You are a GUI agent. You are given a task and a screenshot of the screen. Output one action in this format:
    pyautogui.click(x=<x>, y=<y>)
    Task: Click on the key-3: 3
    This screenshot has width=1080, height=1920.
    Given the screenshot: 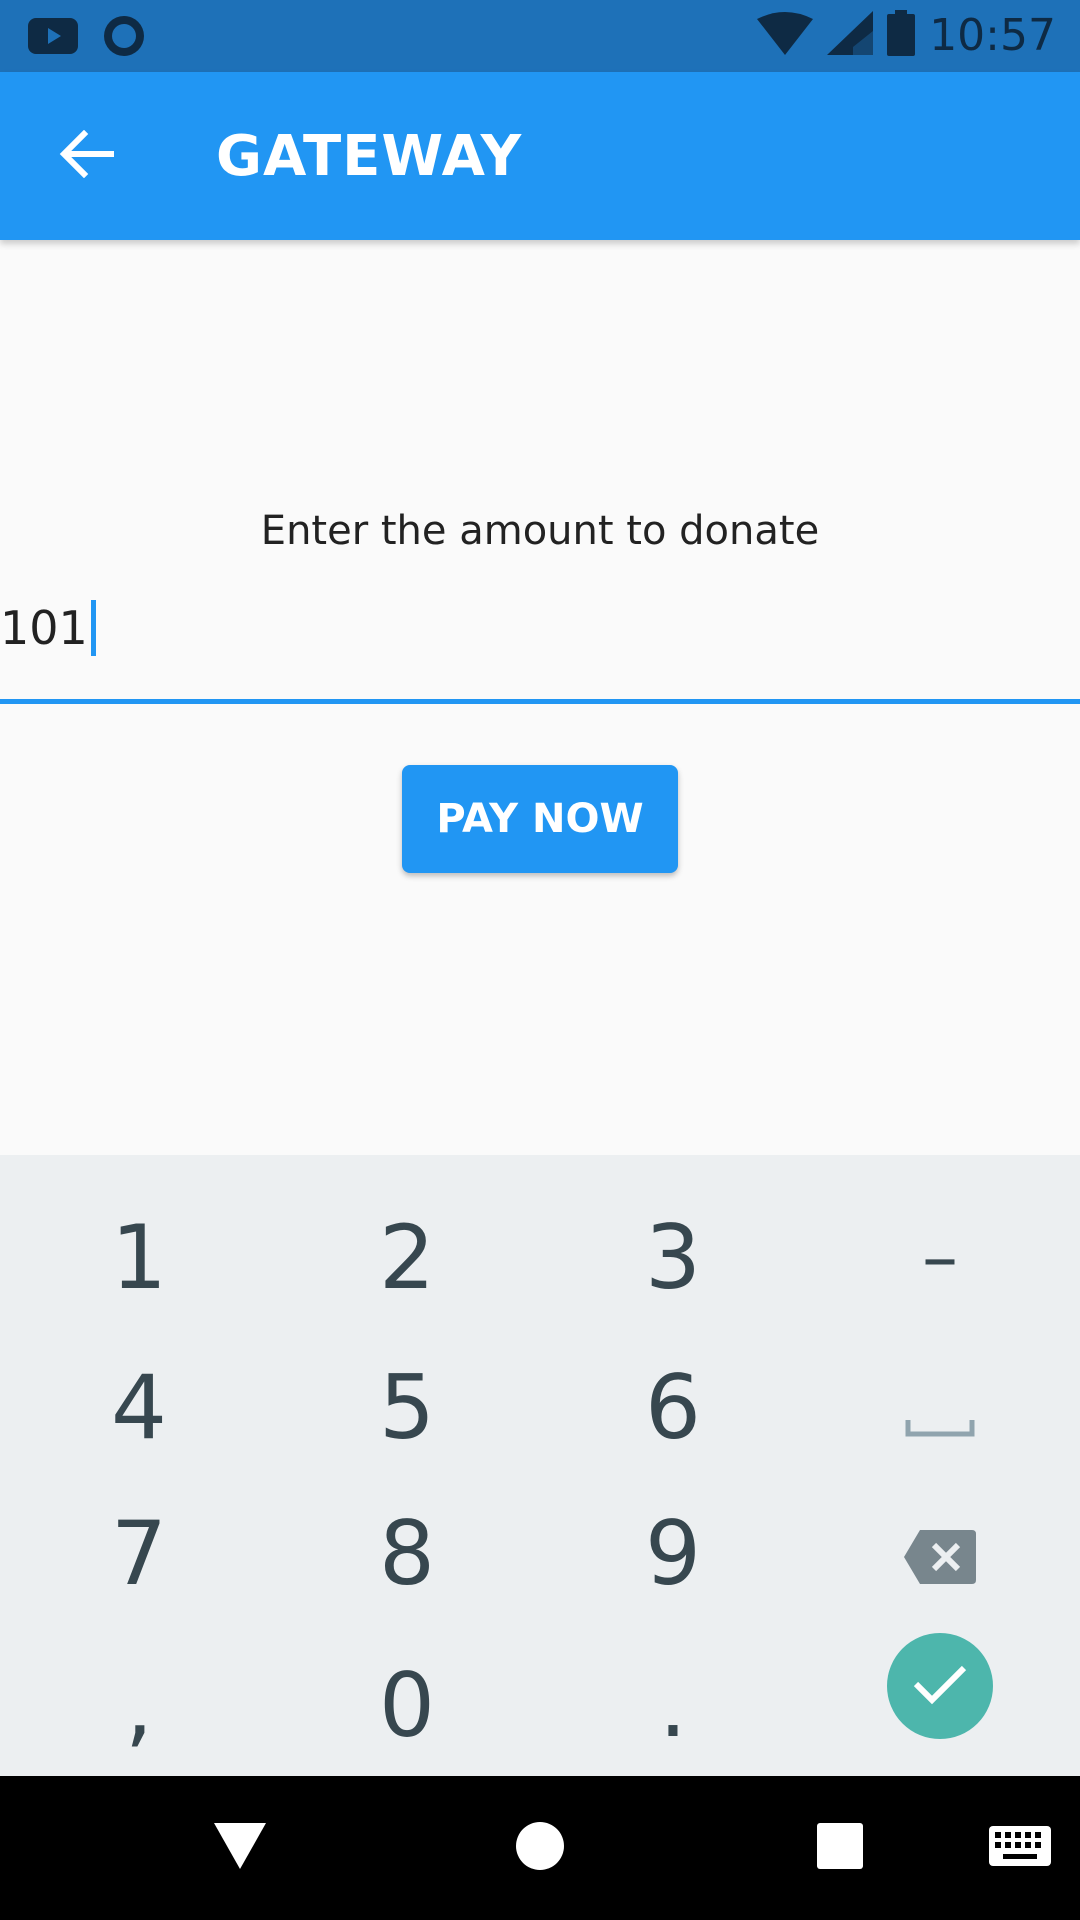 What is the action you would take?
    pyautogui.click(x=673, y=1257)
    